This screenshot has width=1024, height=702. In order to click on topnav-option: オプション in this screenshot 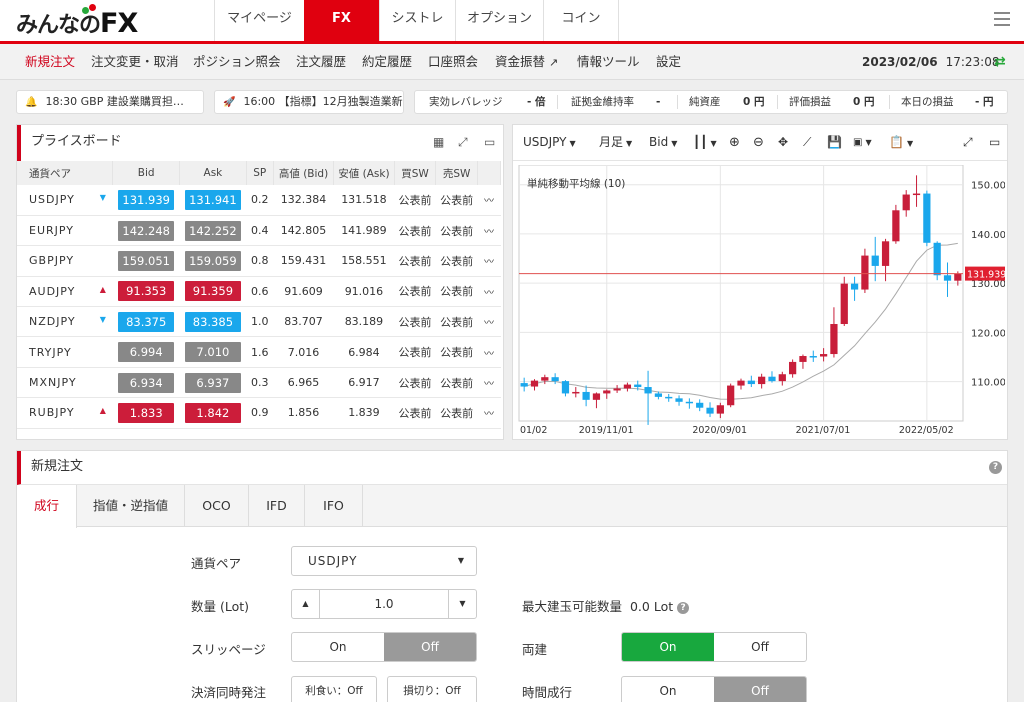, I will do `click(499, 20)`.